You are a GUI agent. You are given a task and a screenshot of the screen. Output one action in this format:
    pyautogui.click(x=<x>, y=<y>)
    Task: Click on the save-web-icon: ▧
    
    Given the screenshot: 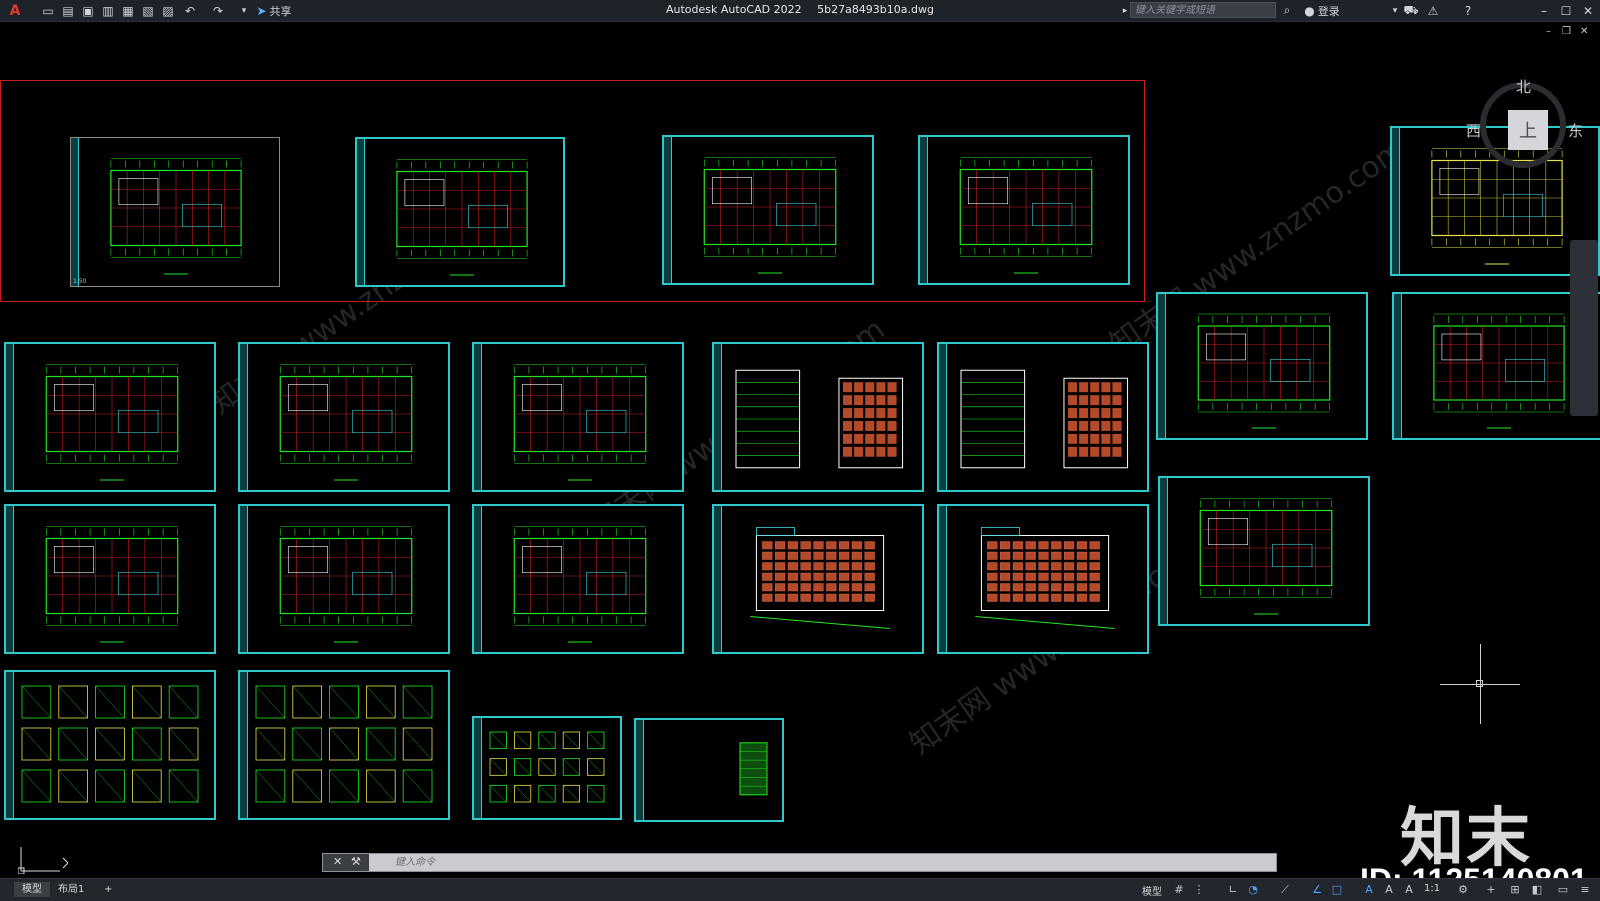 What is the action you would take?
    pyautogui.click(x=148, y=10)
    